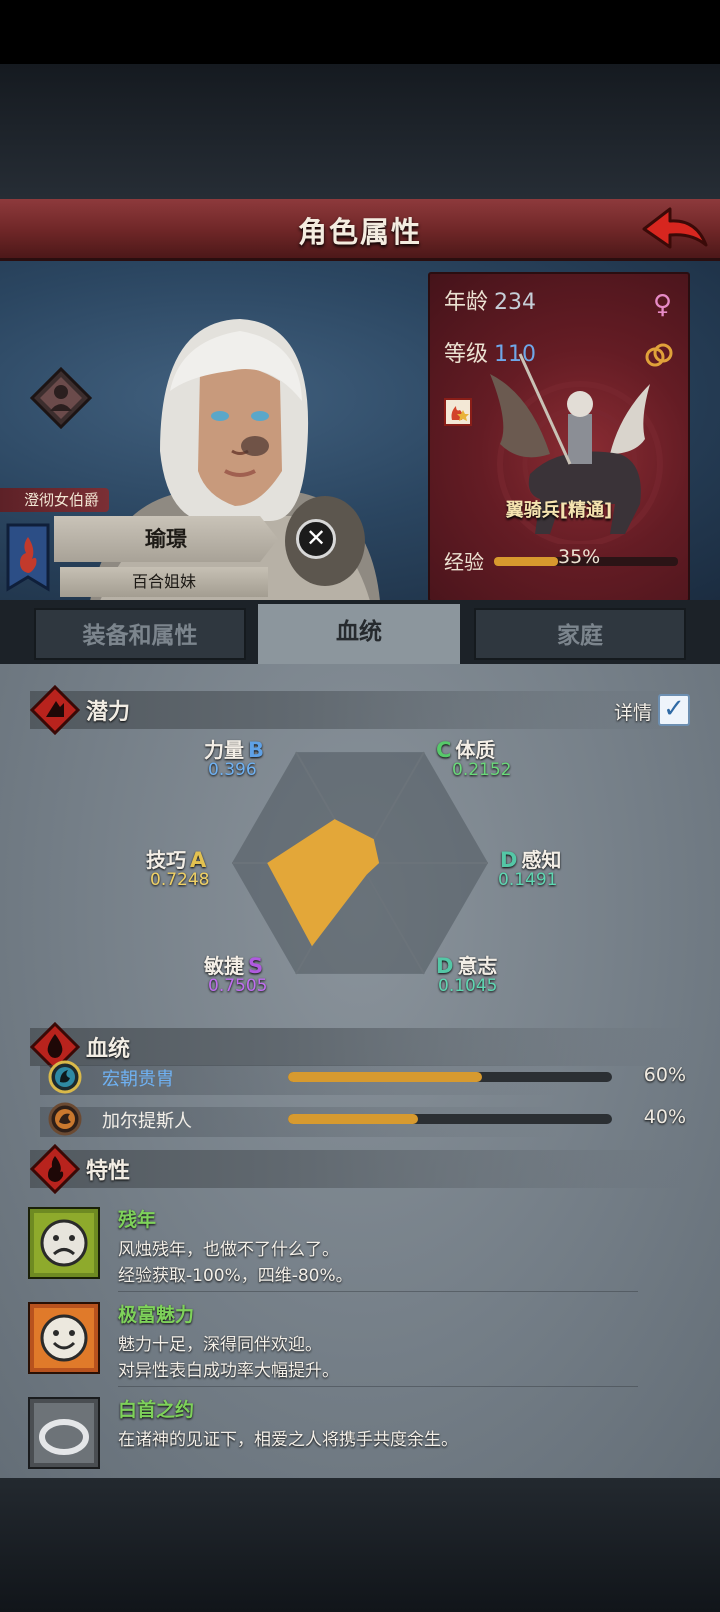  I want to click on bloodline-percent: 60%, so click(664, 1075).